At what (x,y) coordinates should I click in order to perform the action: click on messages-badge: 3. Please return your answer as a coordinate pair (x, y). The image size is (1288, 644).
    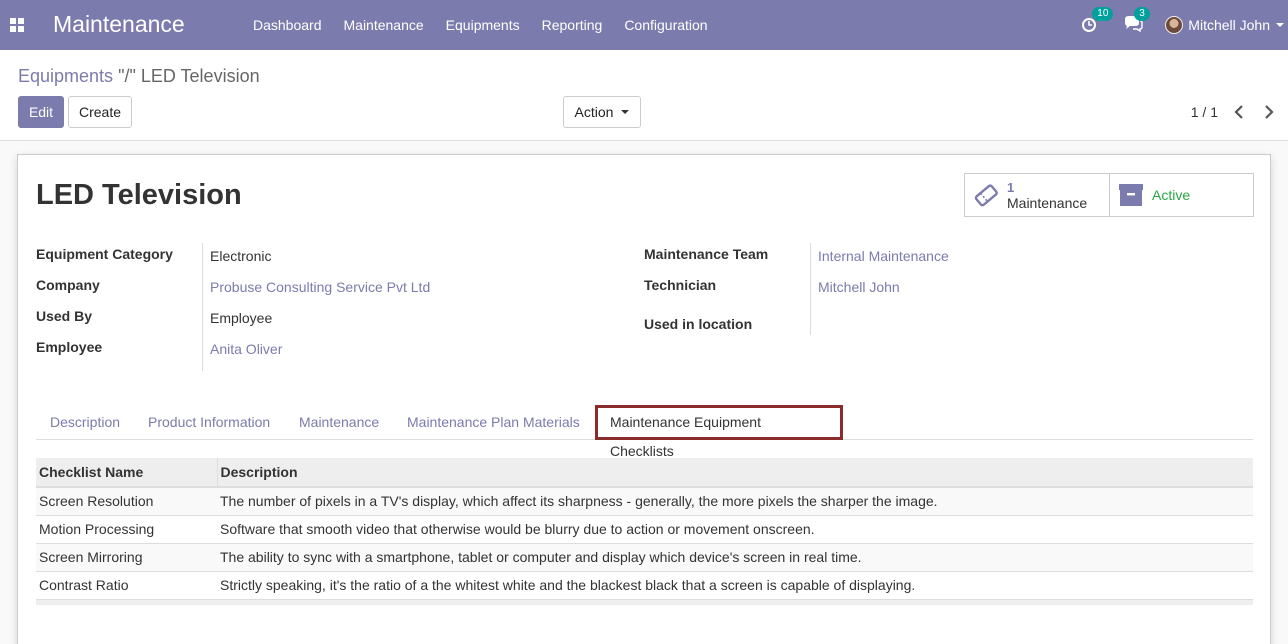
    Looking at the image, I should click on (1142, 14).